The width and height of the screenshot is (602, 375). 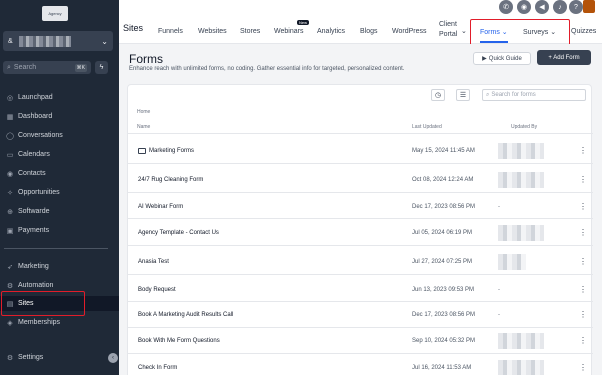 I want to click on notifications-button: ♪, so click(x=560, y=7).